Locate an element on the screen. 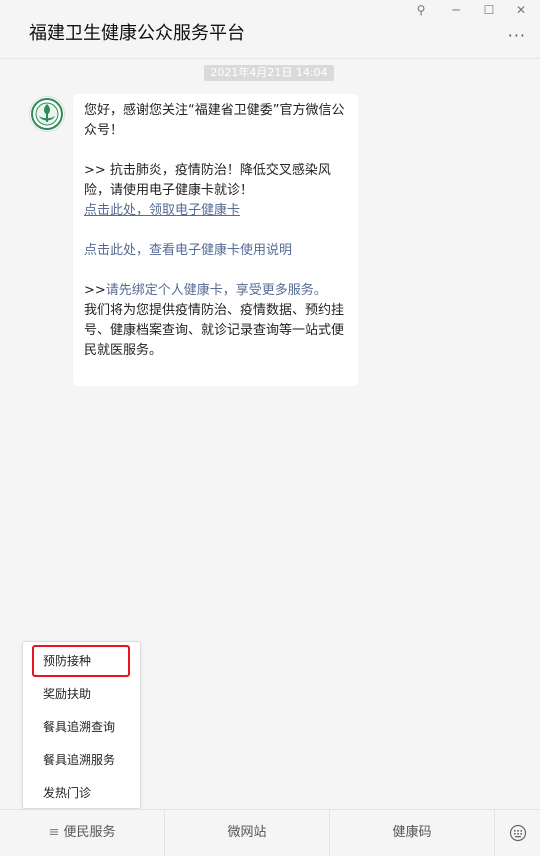 The height and width of the screenshot is (856, 540). link-bind-health-card: 请先绑定个人健康卡，享受更多服务。 is located at coordinates (216, 290).